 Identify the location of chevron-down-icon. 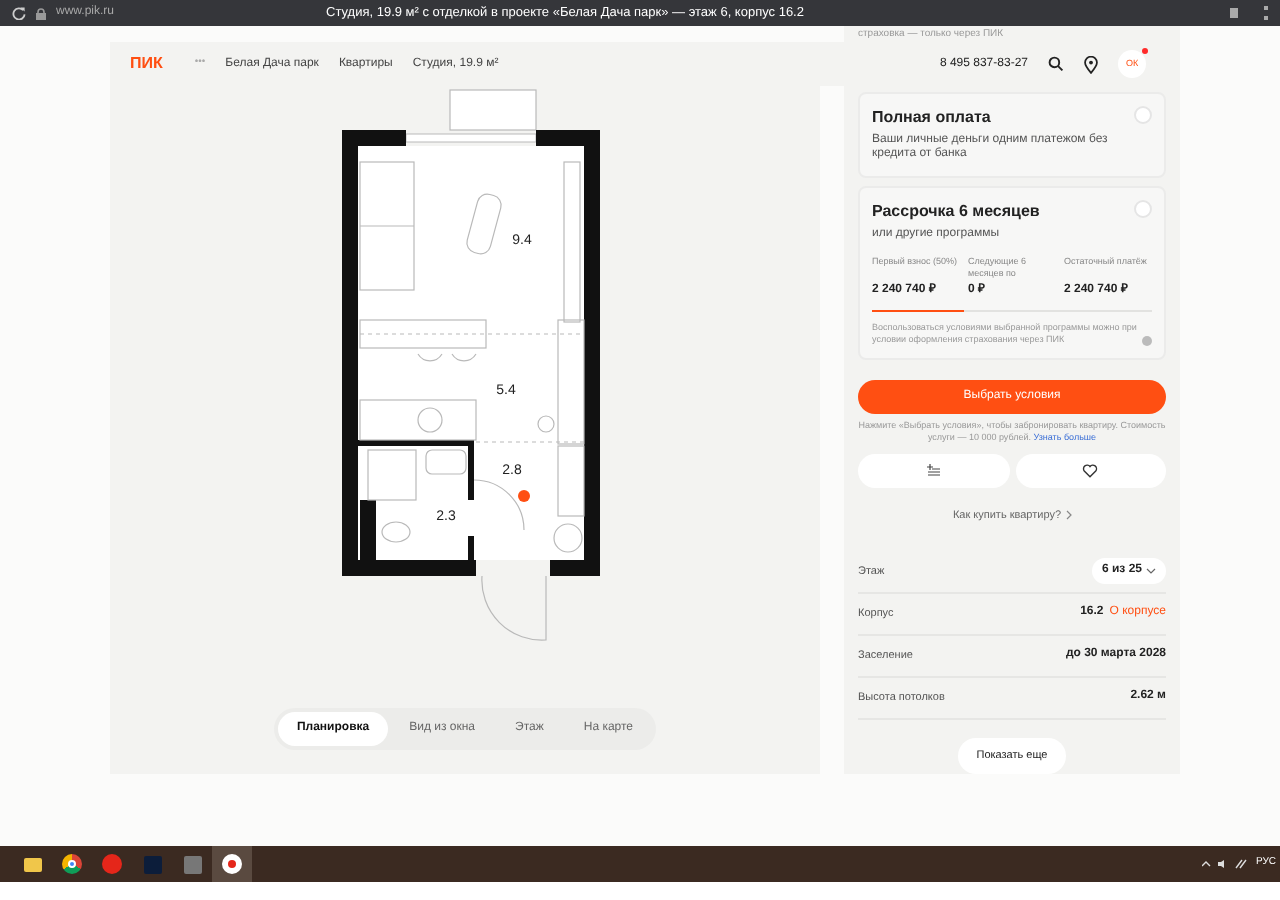
(1151, 571).